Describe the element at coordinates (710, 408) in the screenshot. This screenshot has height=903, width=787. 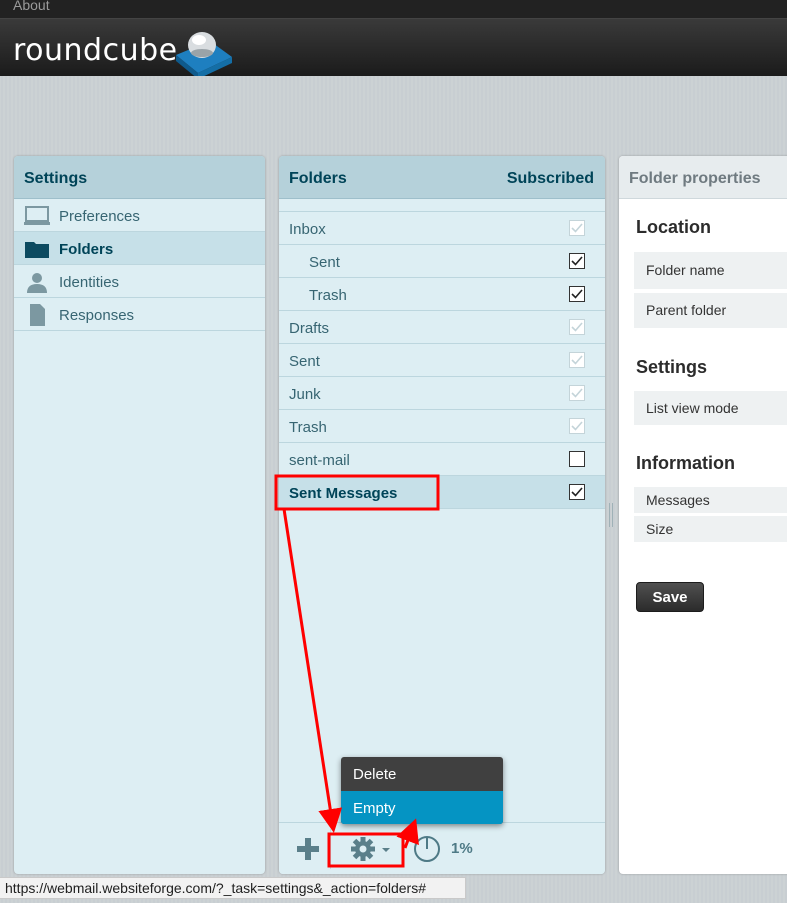
I see `list-view-mode-label: List view mode` at that location.